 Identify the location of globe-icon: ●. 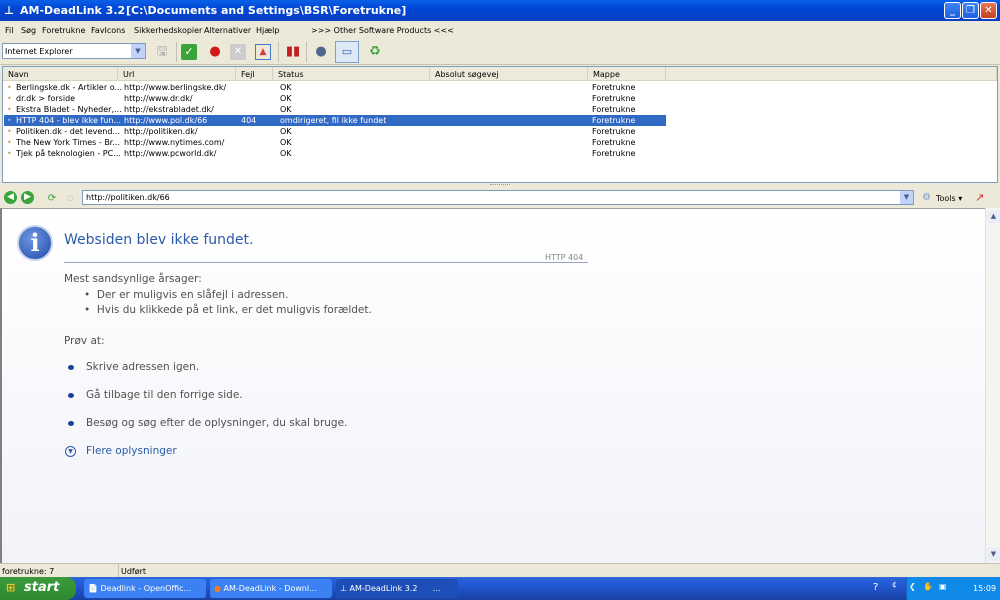
(321, 52).